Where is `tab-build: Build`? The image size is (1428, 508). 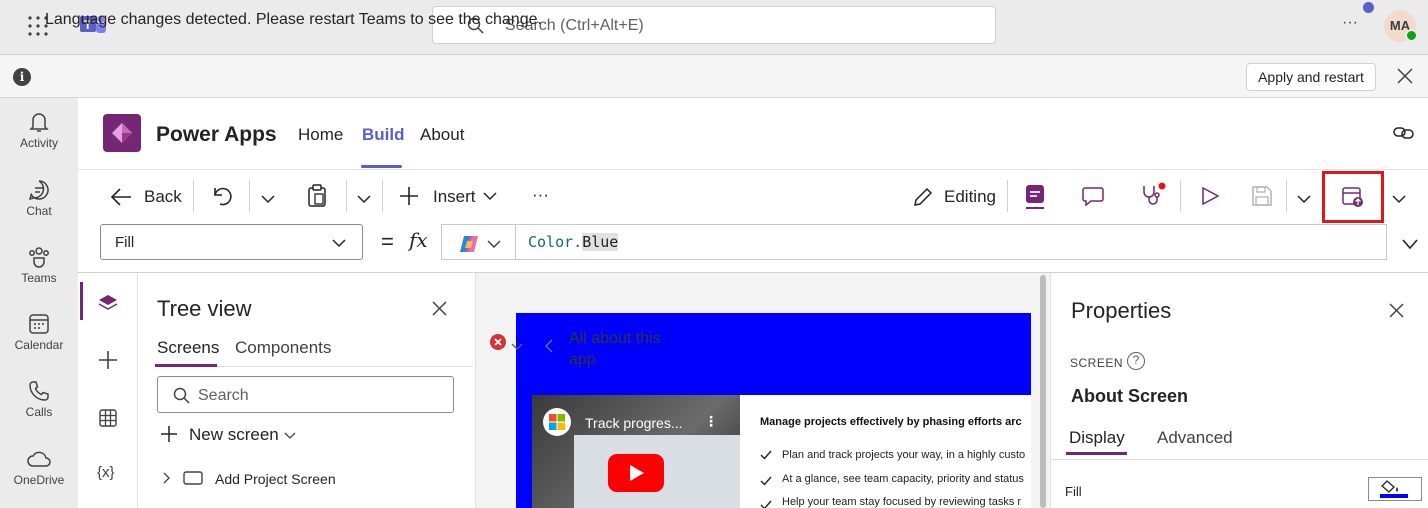 tab-build: Build is located at coordinates (383, 135).